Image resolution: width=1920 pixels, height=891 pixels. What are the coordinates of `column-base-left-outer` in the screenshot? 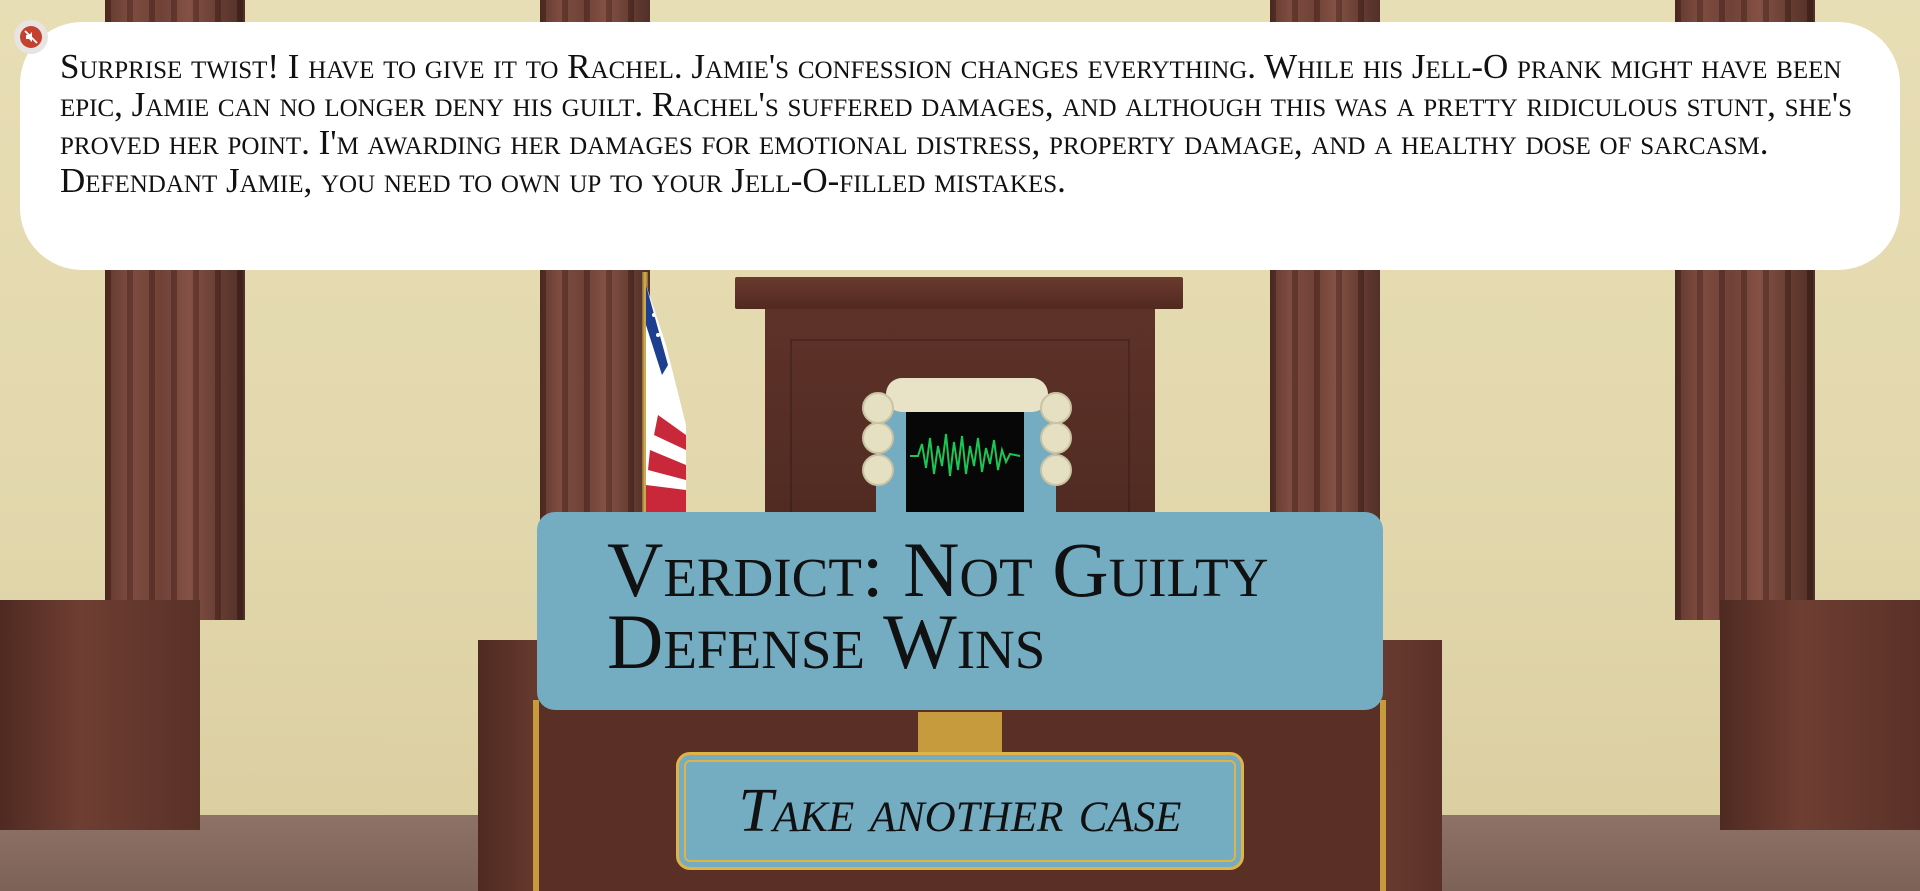 It's located at (100, 715).